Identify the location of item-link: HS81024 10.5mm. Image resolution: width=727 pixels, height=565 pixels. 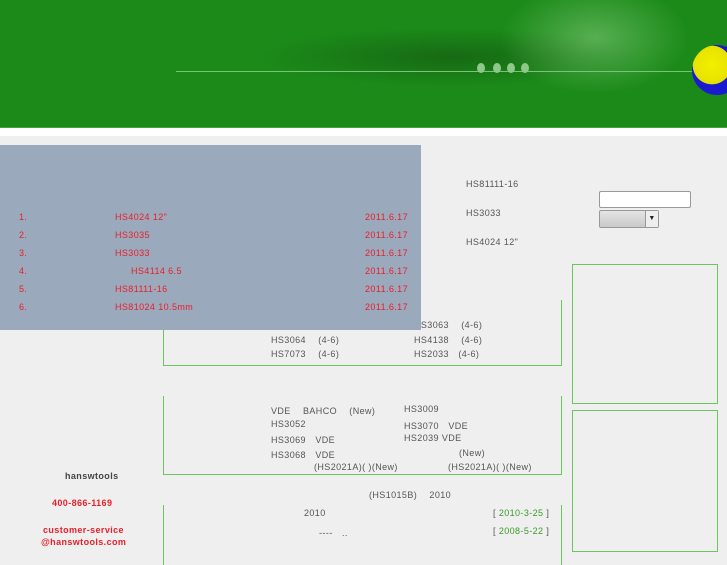
(154, 307).